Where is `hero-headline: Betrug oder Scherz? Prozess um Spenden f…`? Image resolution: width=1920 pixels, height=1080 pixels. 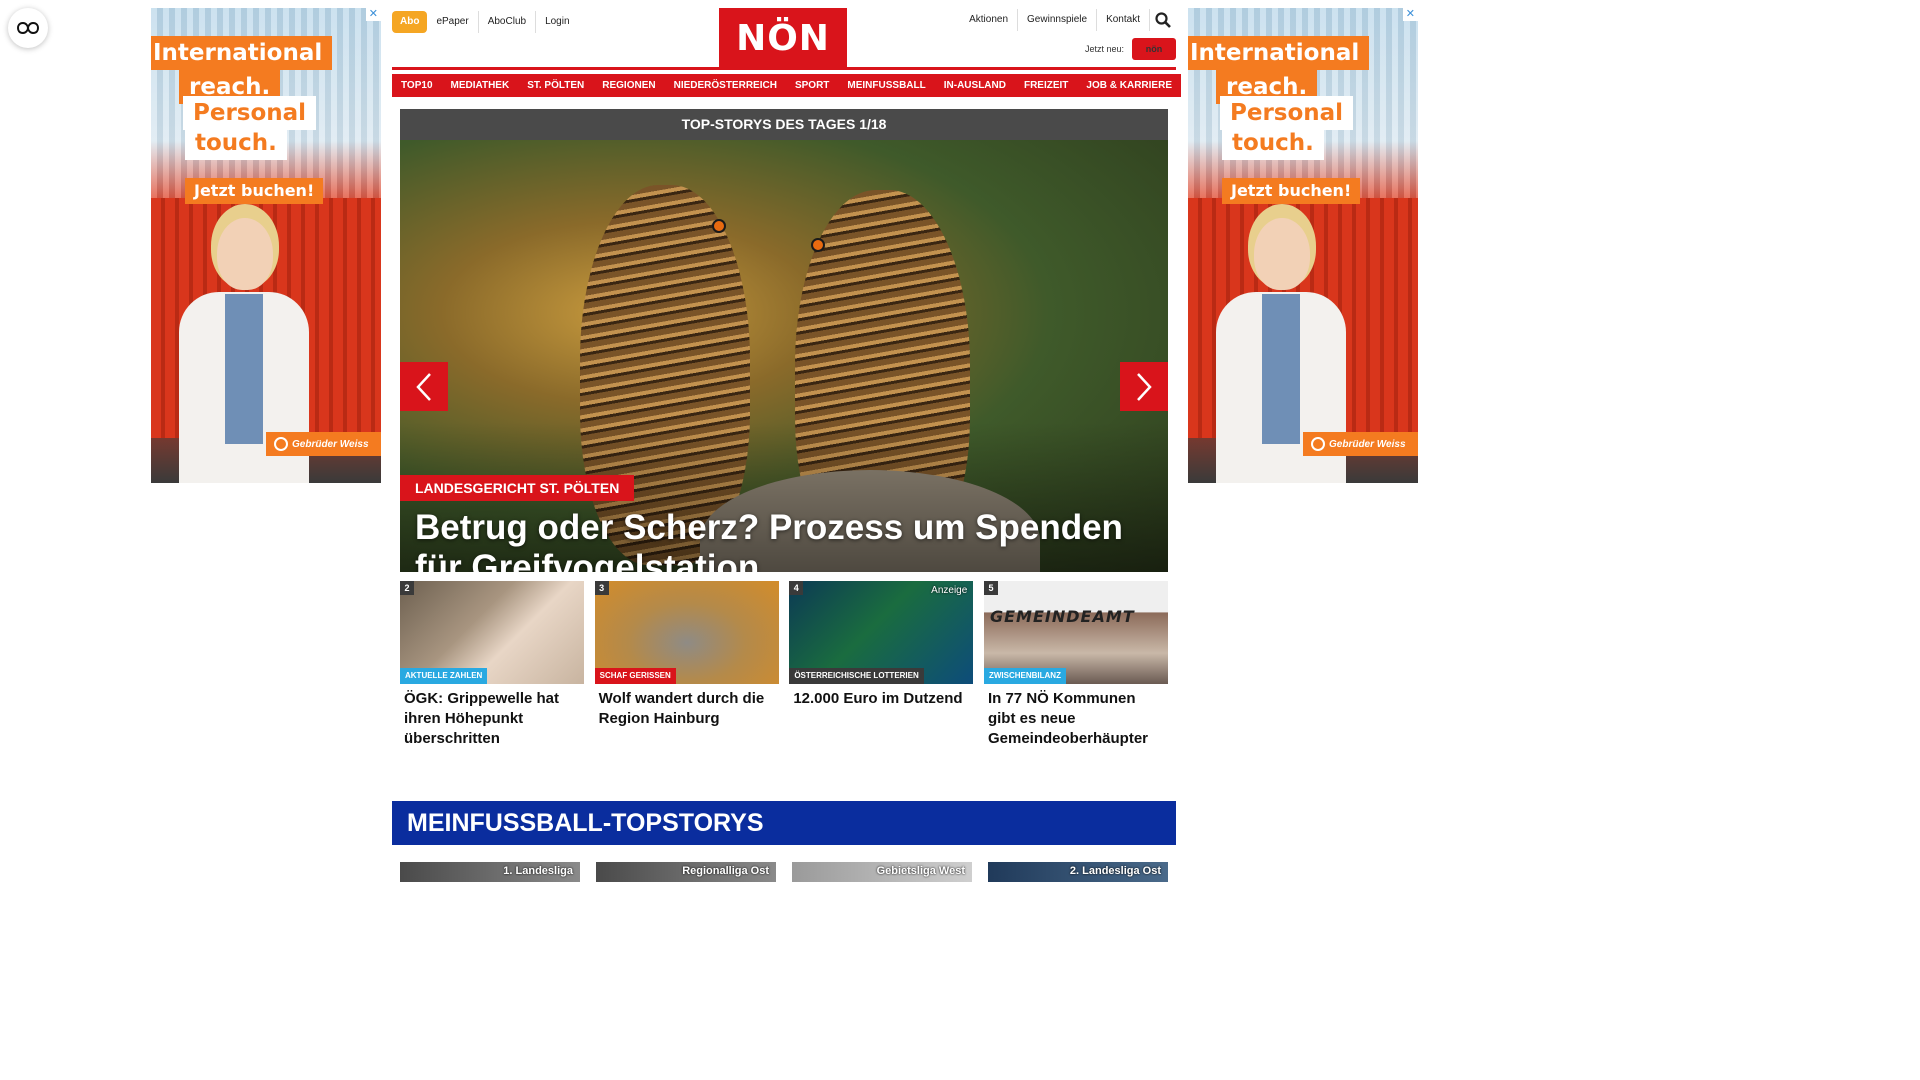
hero-headline: Betrug oder Scherz? Prozess um Spenden f… is located at coordinates (785, 540).